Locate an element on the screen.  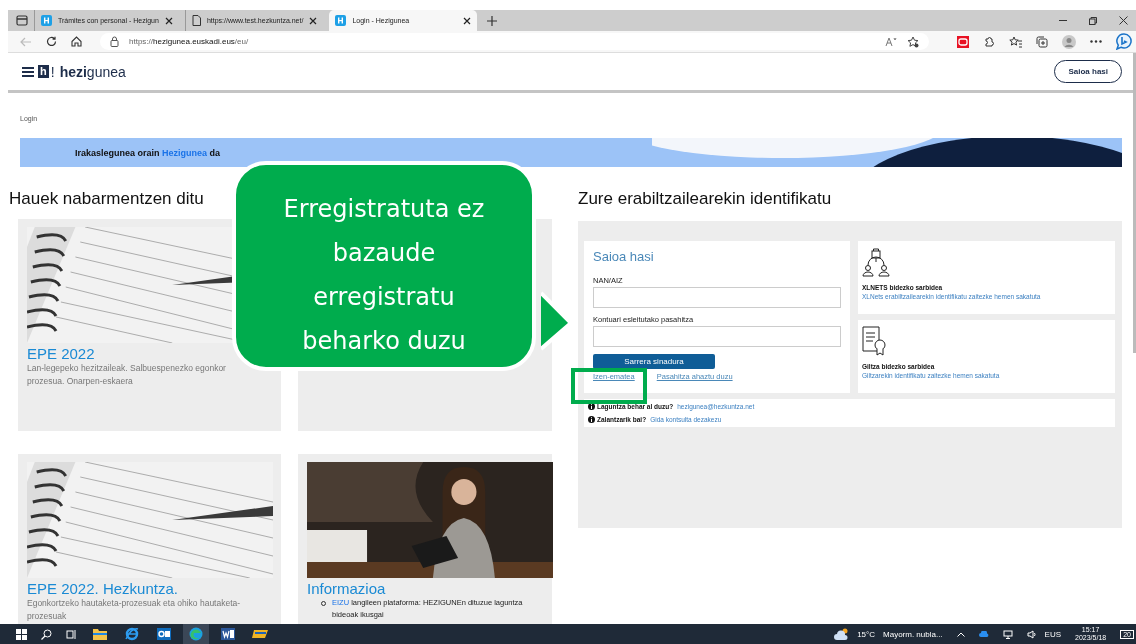
language-indicator: EUS is located at coordinates (1053, 634).